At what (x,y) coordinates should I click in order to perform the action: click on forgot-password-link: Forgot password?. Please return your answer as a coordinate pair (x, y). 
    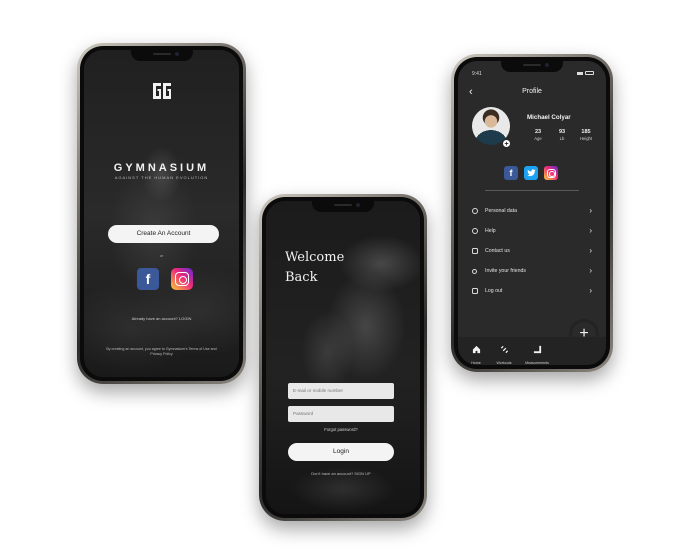
    Looking at the image, I should click on (341, 429).